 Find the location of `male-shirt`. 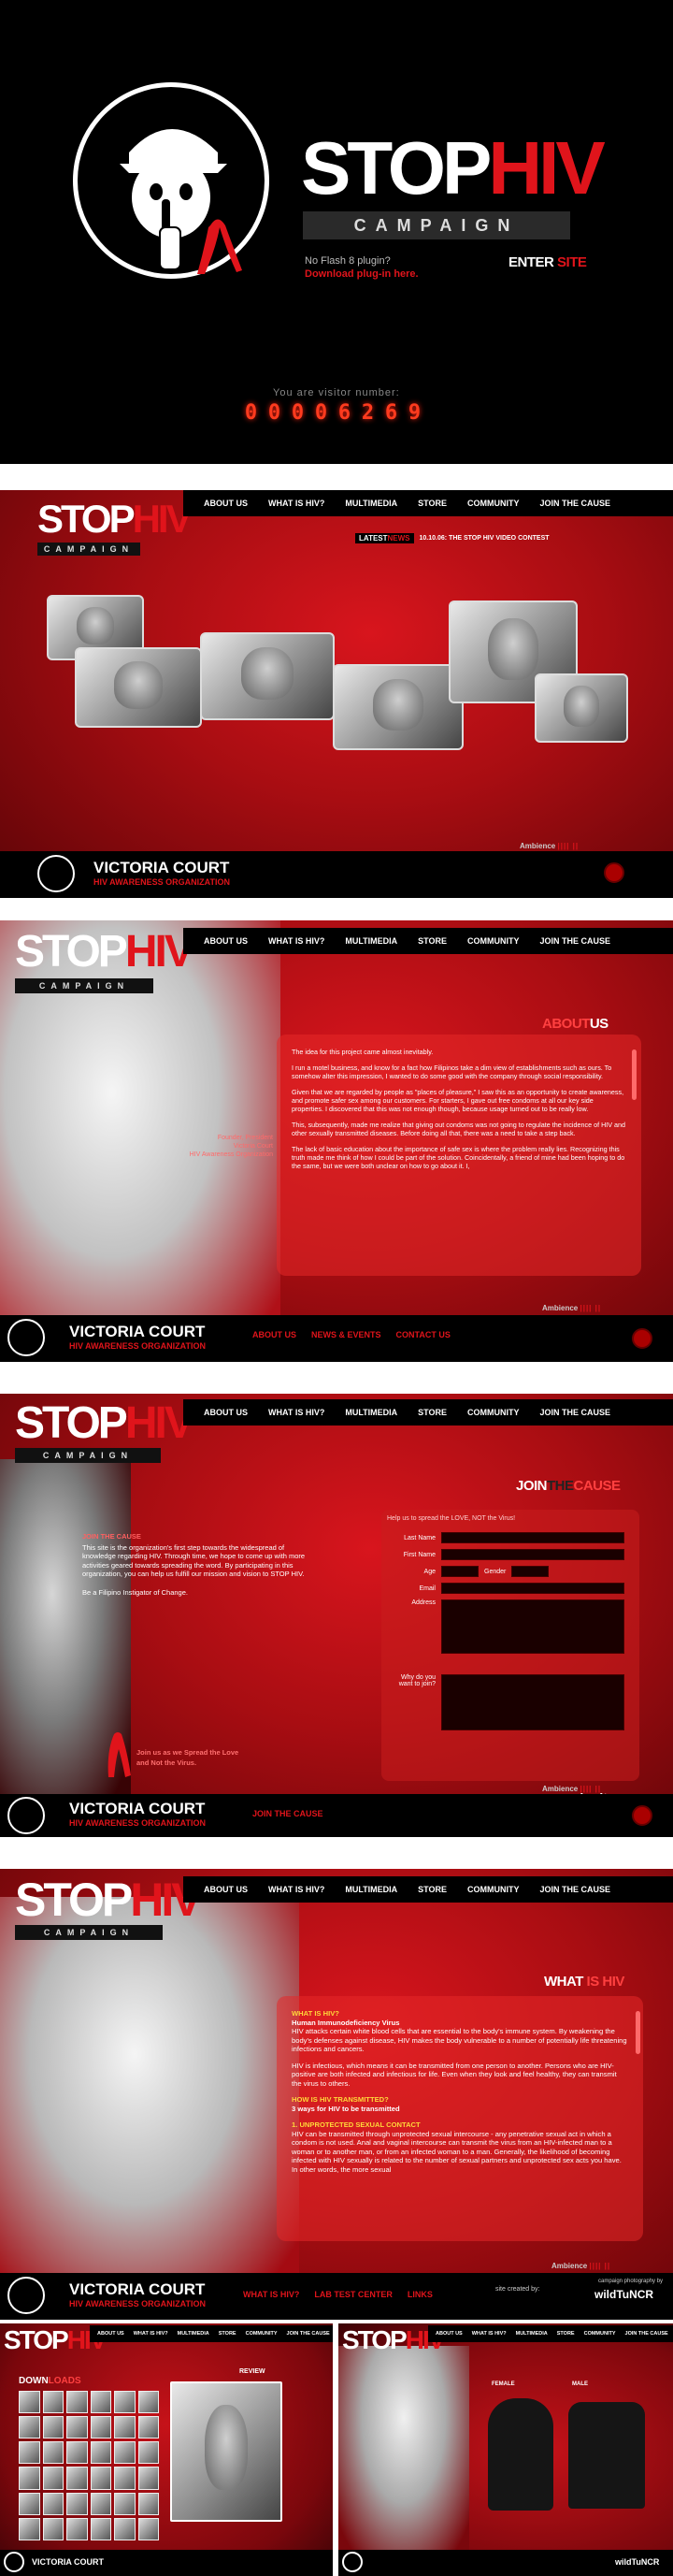

male-shirt is located at coordinates (606, 2455).